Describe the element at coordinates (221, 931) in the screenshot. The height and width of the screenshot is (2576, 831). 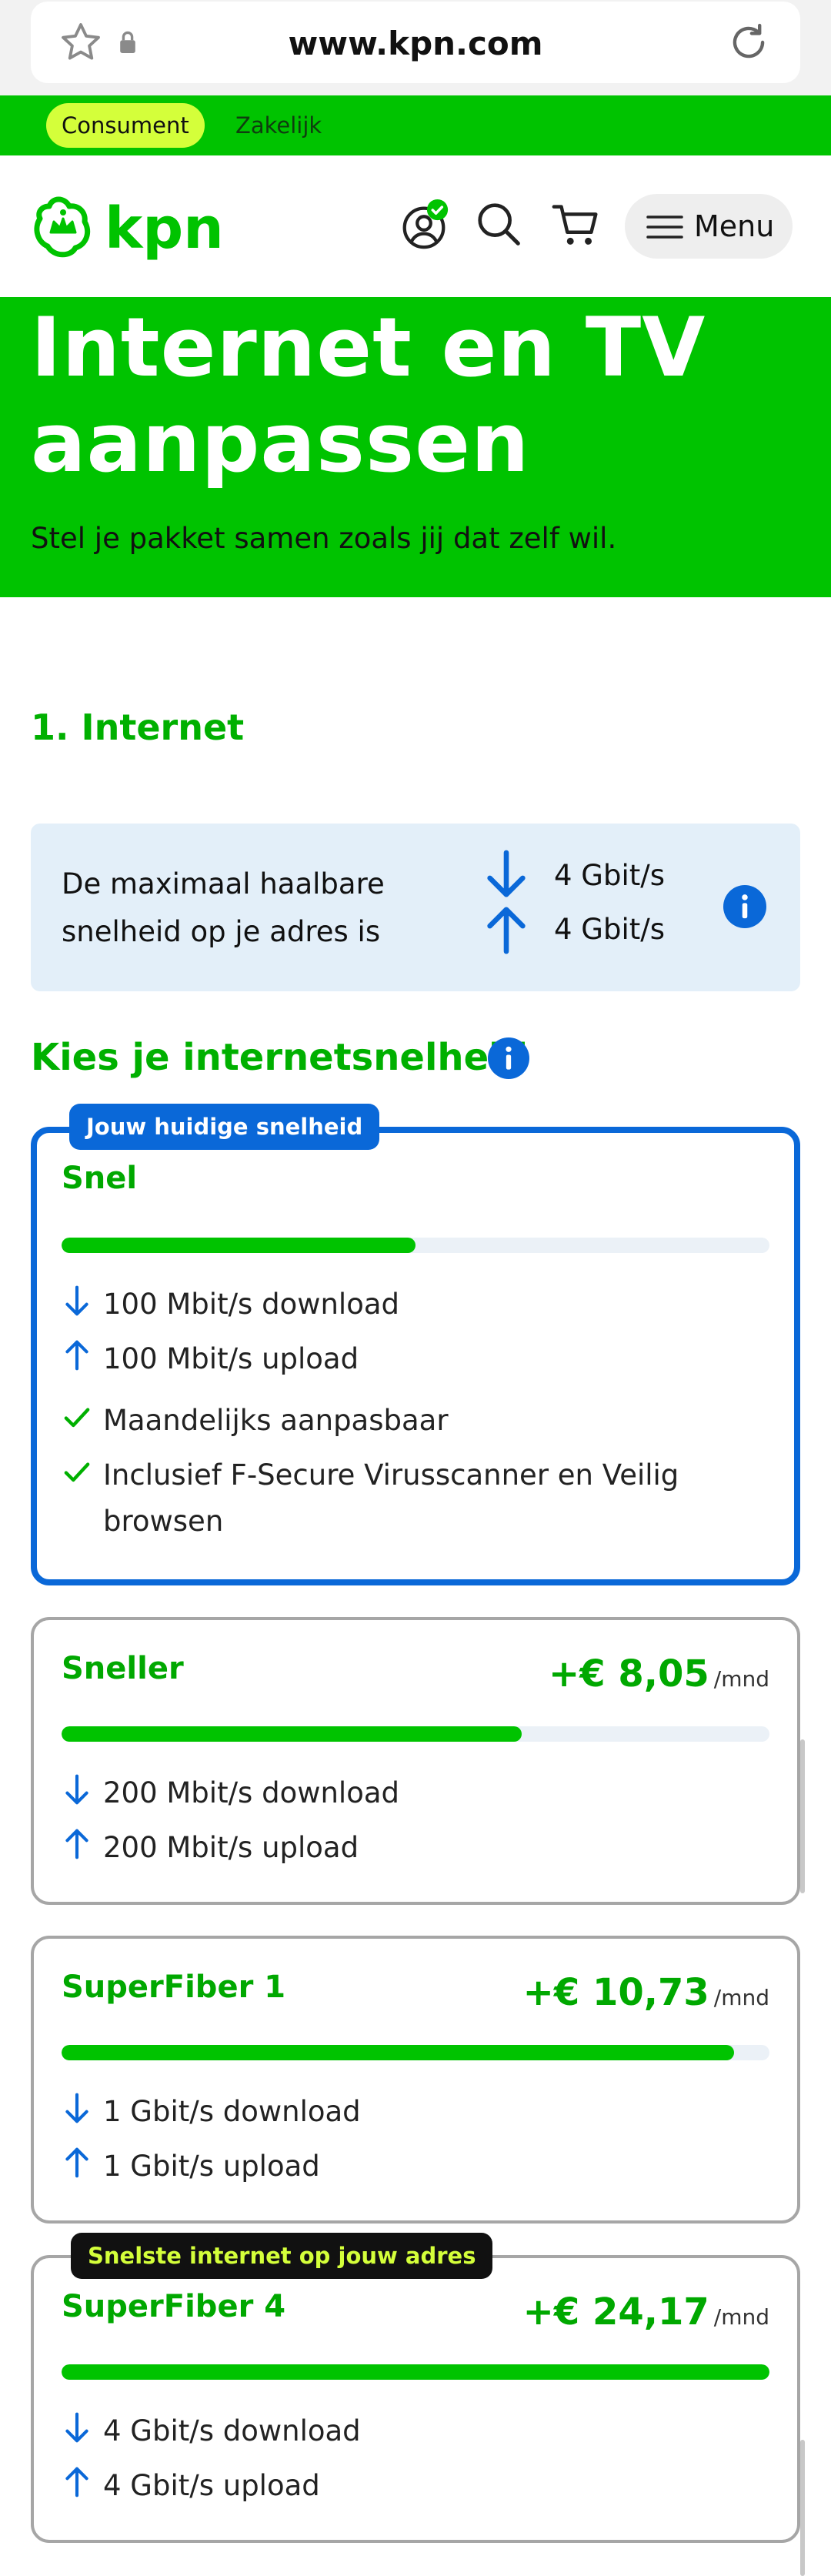
I see `max-speed-text-line2: snelheid op je adres is` at that location.